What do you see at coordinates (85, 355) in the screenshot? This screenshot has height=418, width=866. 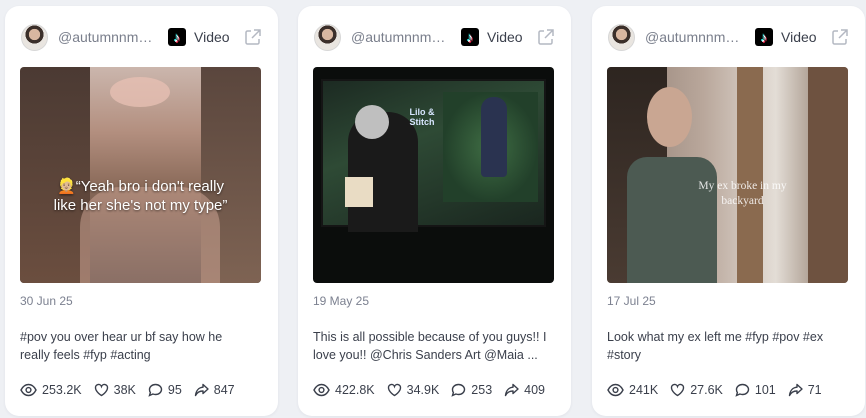 I see `caption-line: really feels #fyp #acting` at bounding box center [85, 355].